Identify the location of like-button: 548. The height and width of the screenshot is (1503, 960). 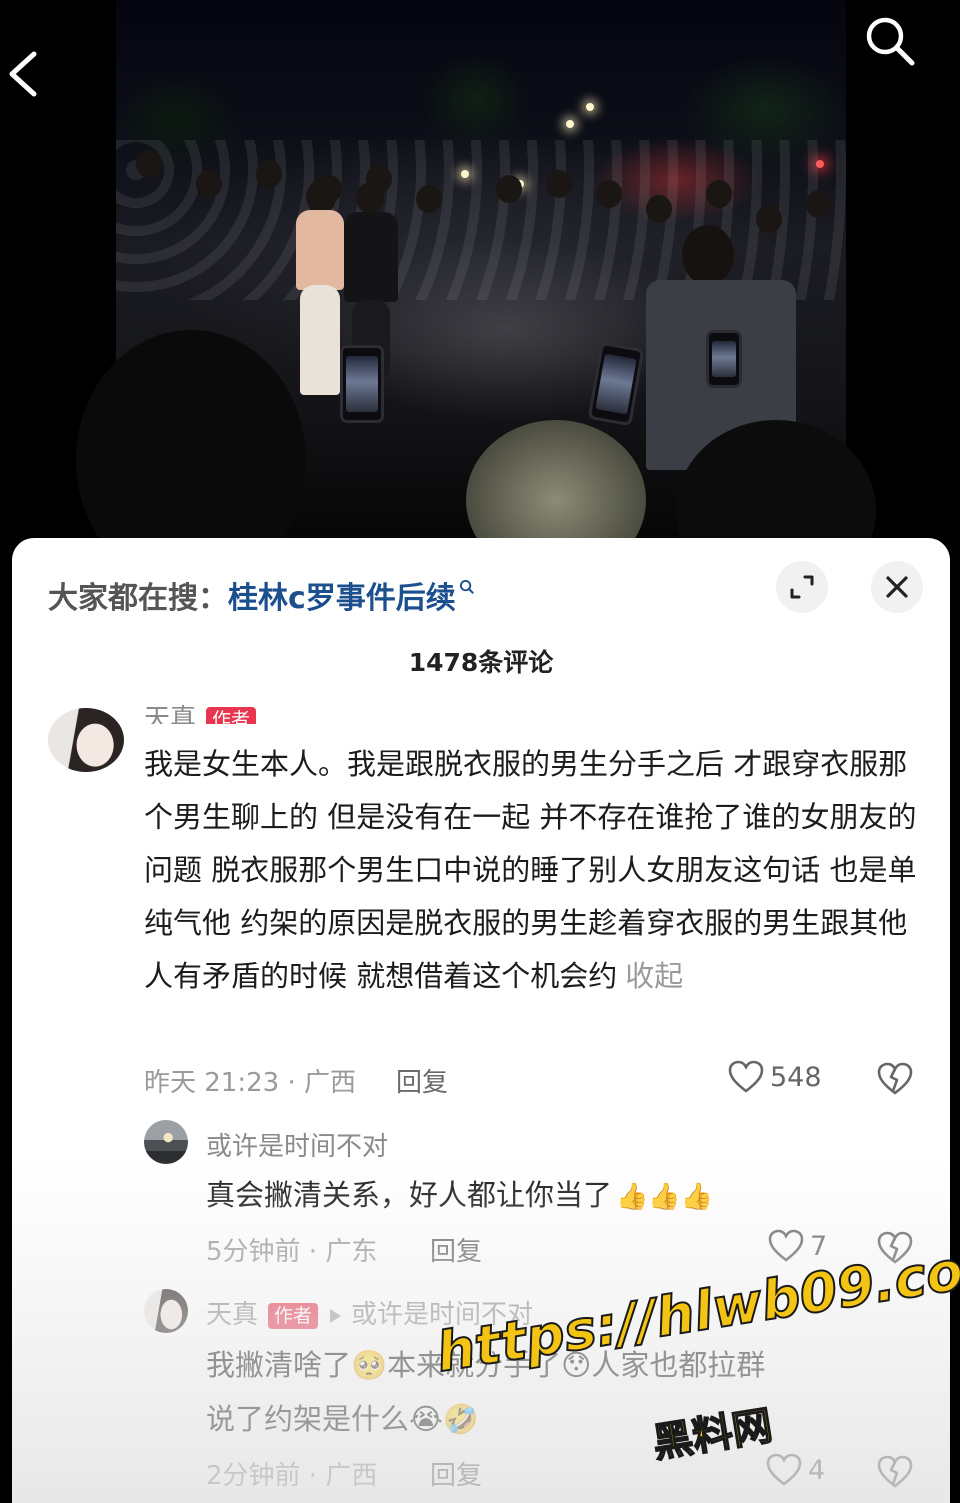
(775, 1077).